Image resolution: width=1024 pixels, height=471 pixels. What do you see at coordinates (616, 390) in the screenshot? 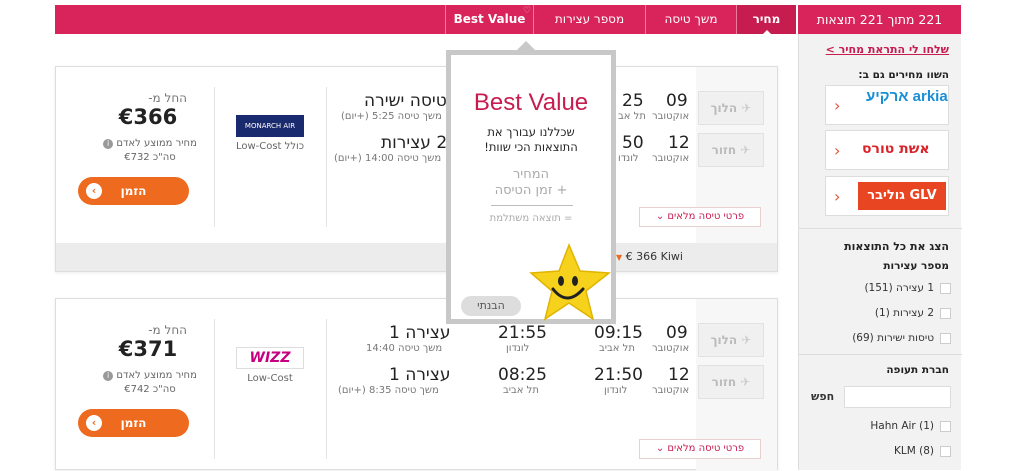
I see `inbound-dep-city: לונדון` at bounding box center [616, 390].